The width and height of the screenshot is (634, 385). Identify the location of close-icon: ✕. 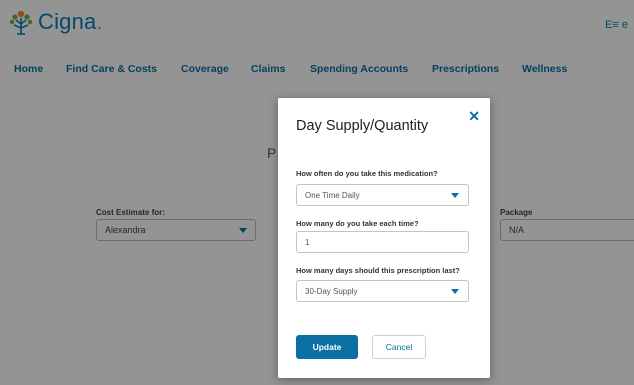
(474, 116).